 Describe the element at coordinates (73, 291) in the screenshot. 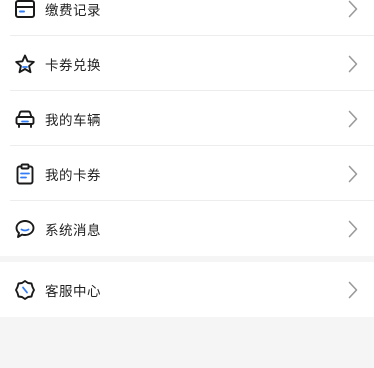

I see `menu-item-label: 客服中心` at that location.